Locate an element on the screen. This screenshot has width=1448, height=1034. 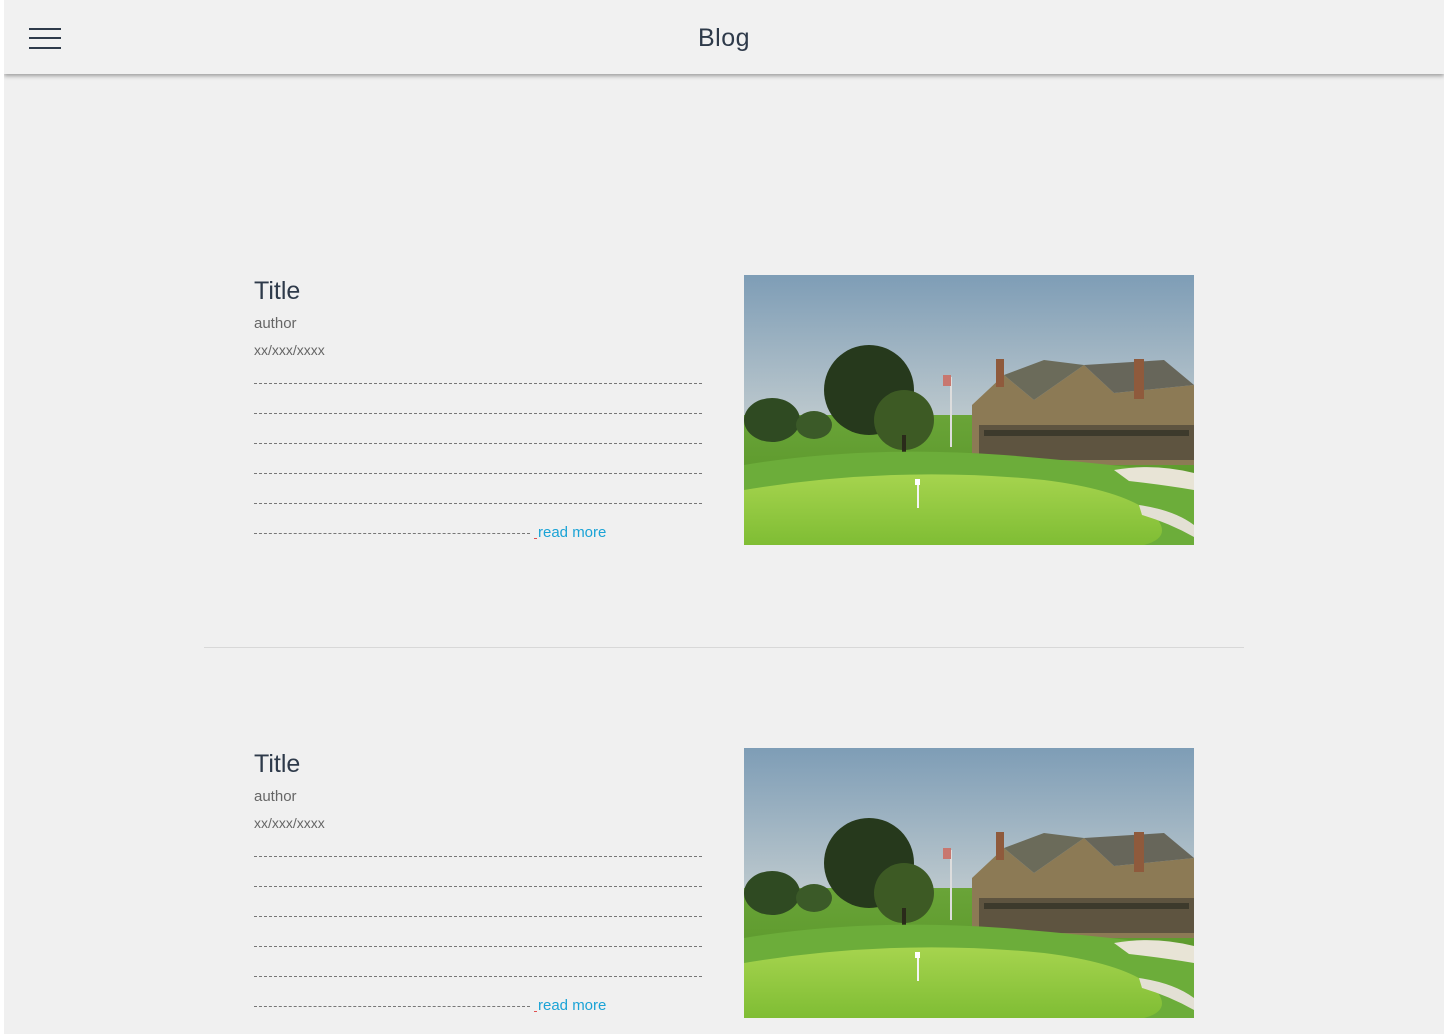
post-divider is located at coordinates (724, 647).